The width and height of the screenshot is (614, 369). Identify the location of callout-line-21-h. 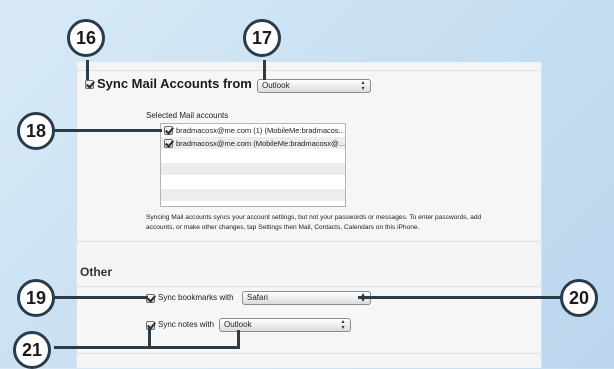
(147, 347).